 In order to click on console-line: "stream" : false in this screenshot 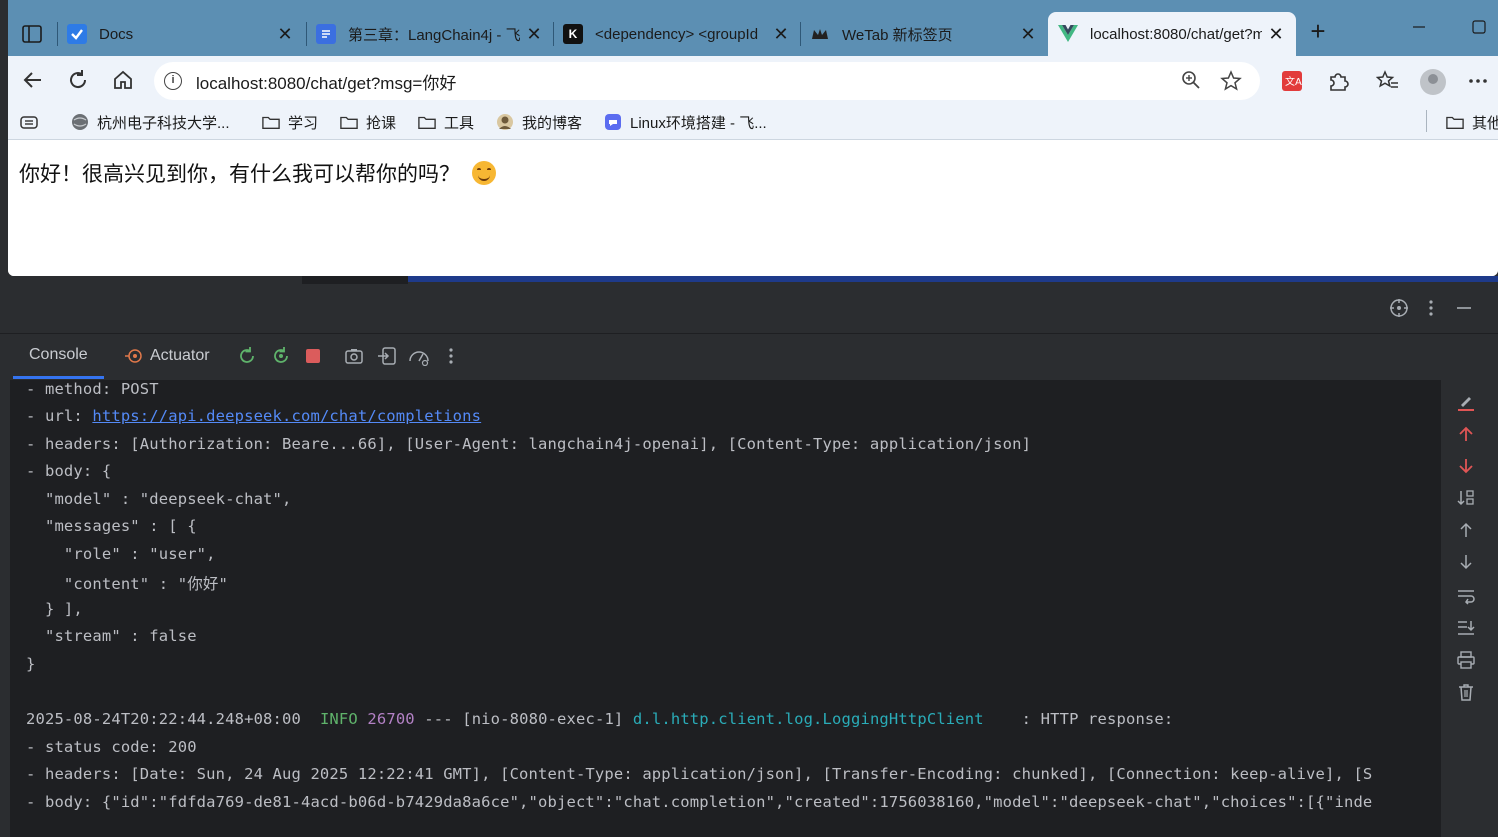, I will do `click(111, 636)`.